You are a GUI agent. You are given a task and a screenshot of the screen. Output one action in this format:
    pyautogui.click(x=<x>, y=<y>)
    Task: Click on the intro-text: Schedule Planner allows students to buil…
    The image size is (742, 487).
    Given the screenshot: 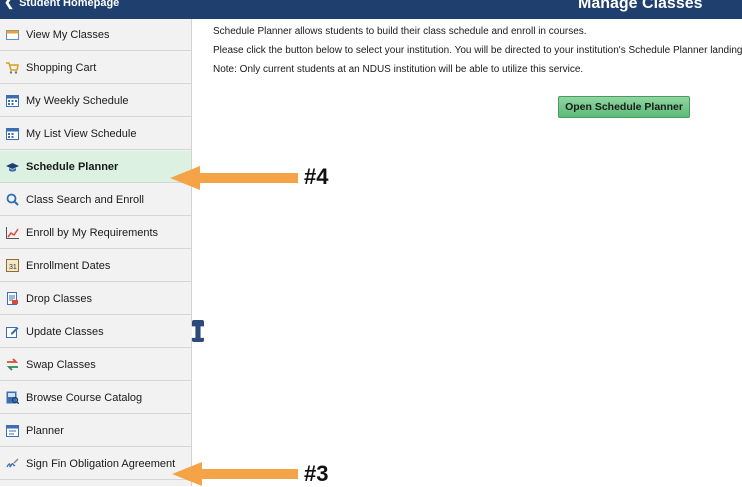 What is the action you would take?
    pyautogui.click(x=400, y=31)
    